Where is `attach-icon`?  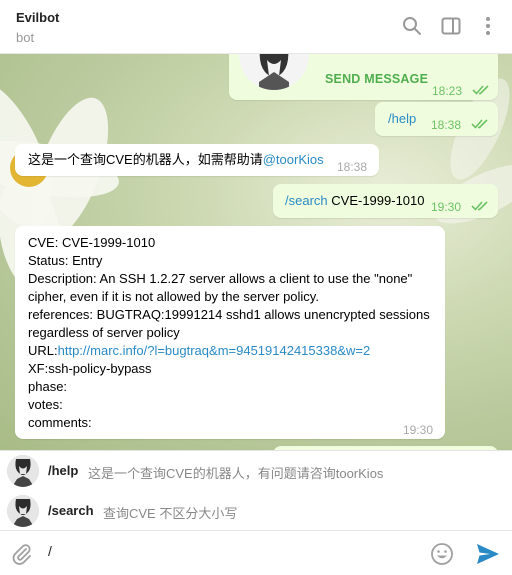
attach-icon is located at coordinates (22, 554).